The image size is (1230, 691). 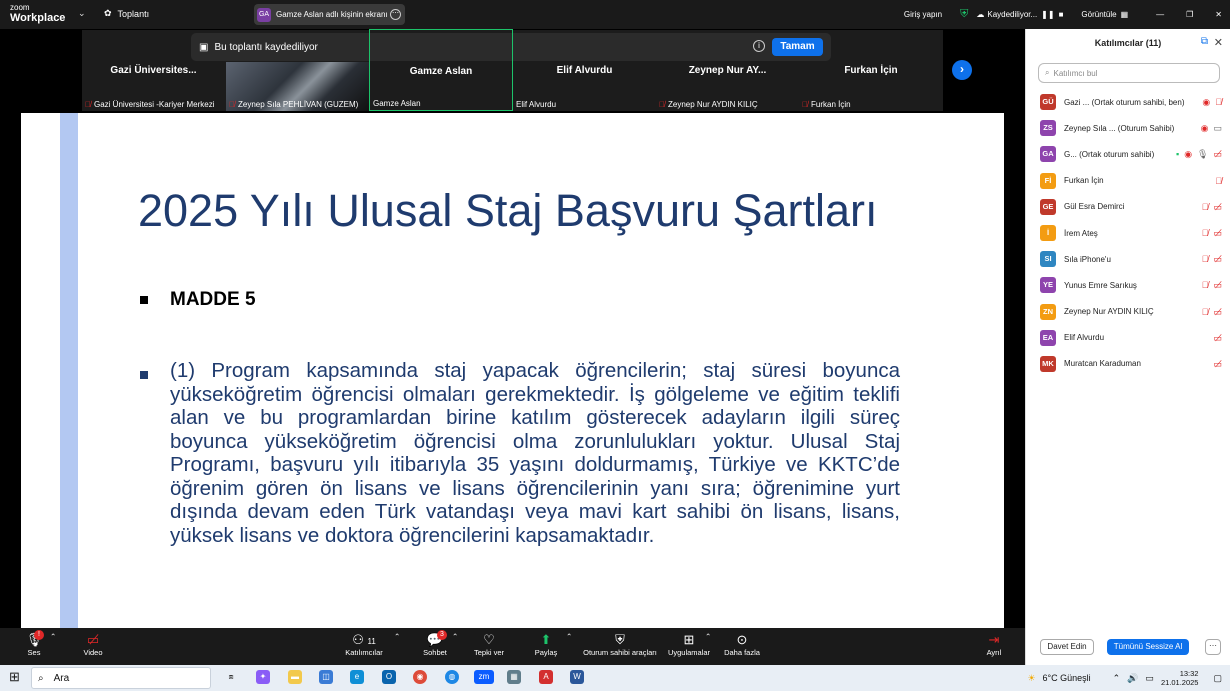 What do you see at coordinates (389, 677) in the screenshot?
I see `outlook-icon: O` at bounding box center [389, 677].